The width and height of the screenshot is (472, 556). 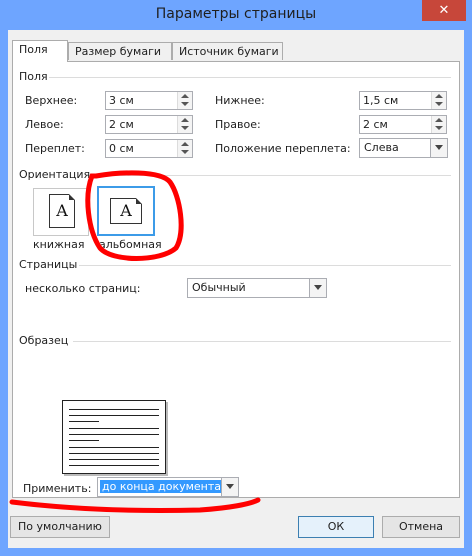 I want to click on tab-paper-source: Источник бумаги, so click(x=227, y=51).